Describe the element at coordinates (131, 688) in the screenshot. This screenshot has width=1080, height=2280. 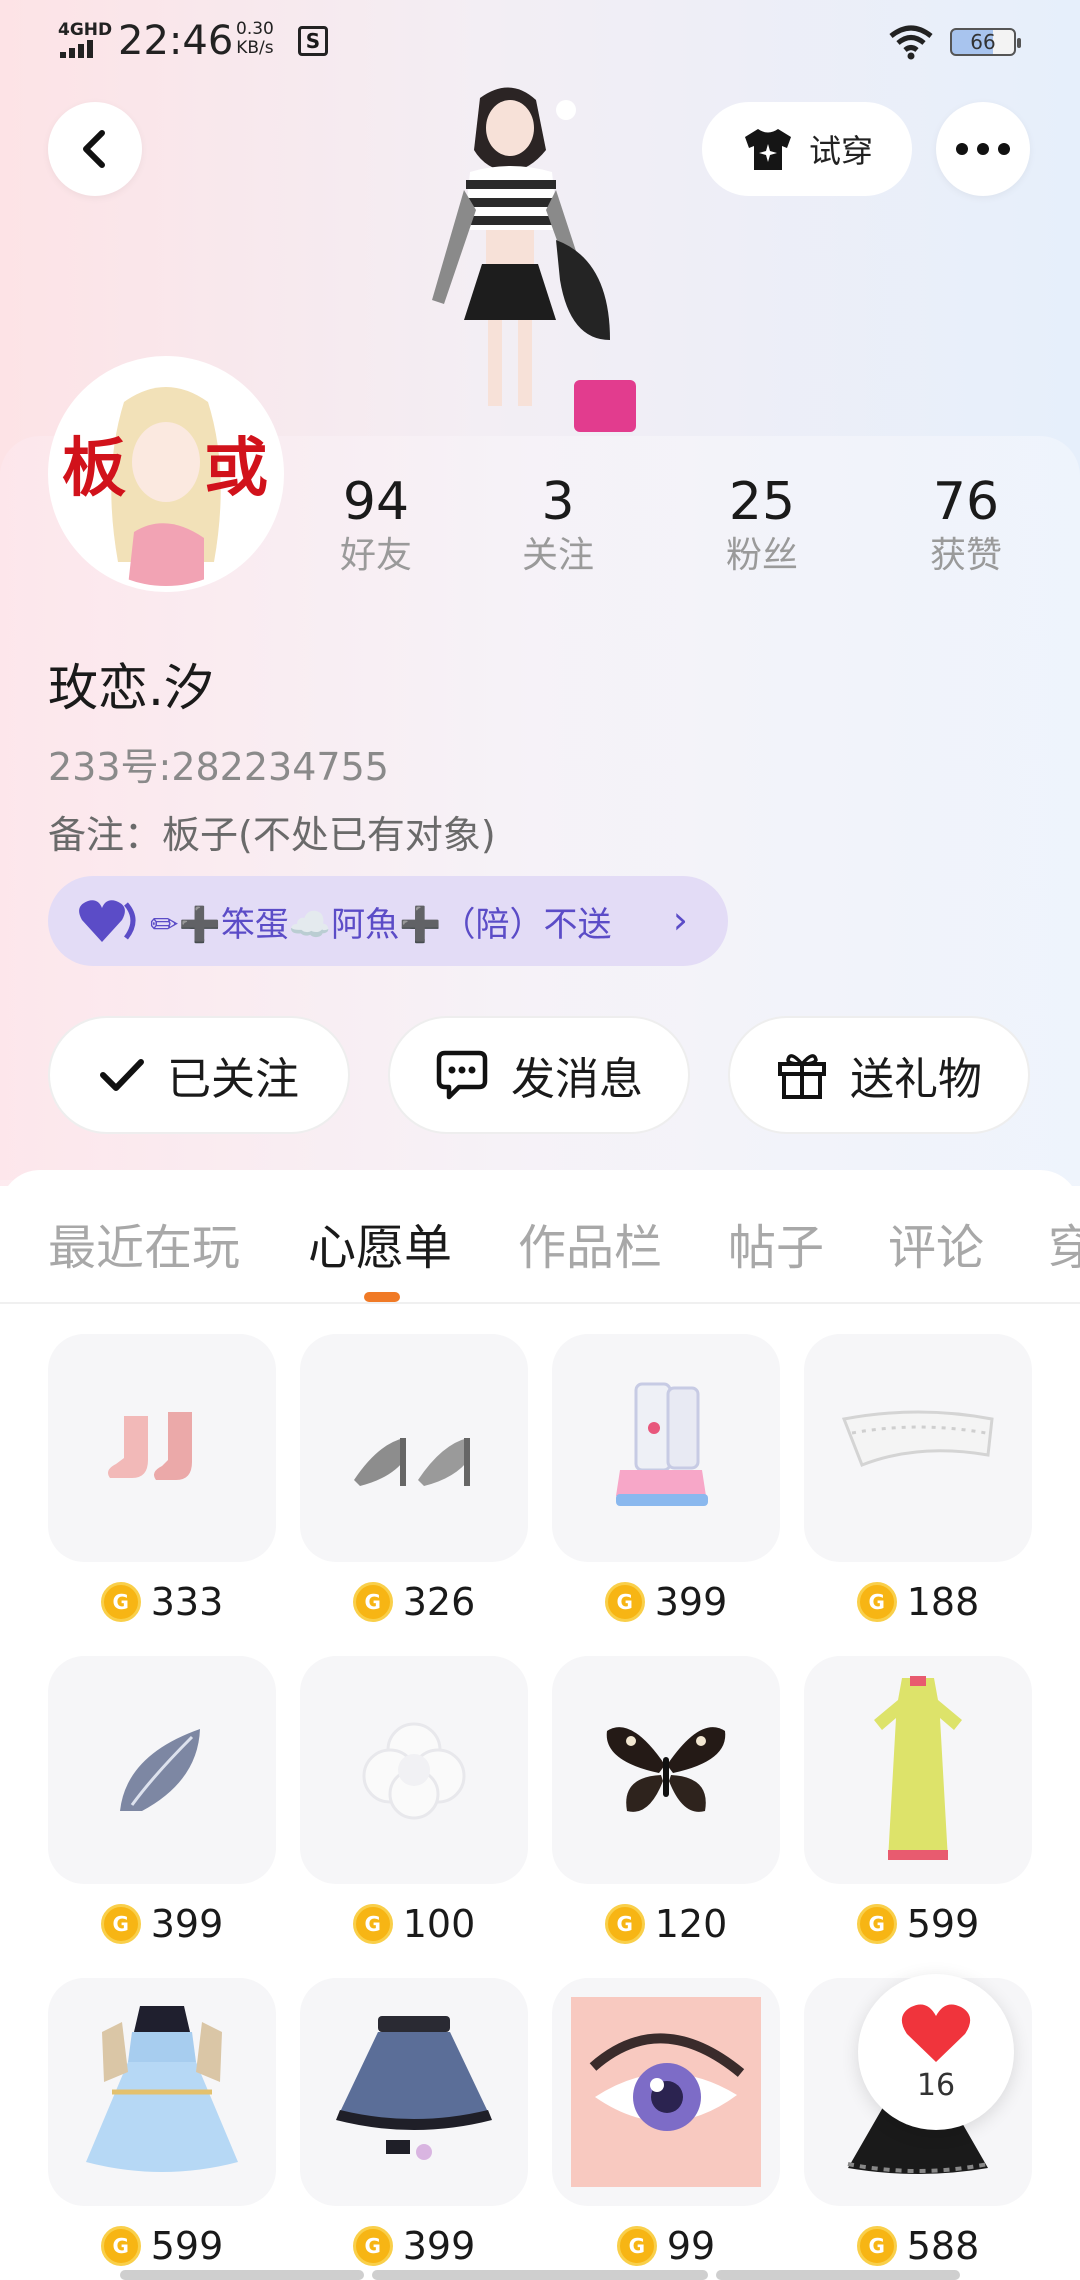
I see `nickname: 玫恋.汐` at that location.